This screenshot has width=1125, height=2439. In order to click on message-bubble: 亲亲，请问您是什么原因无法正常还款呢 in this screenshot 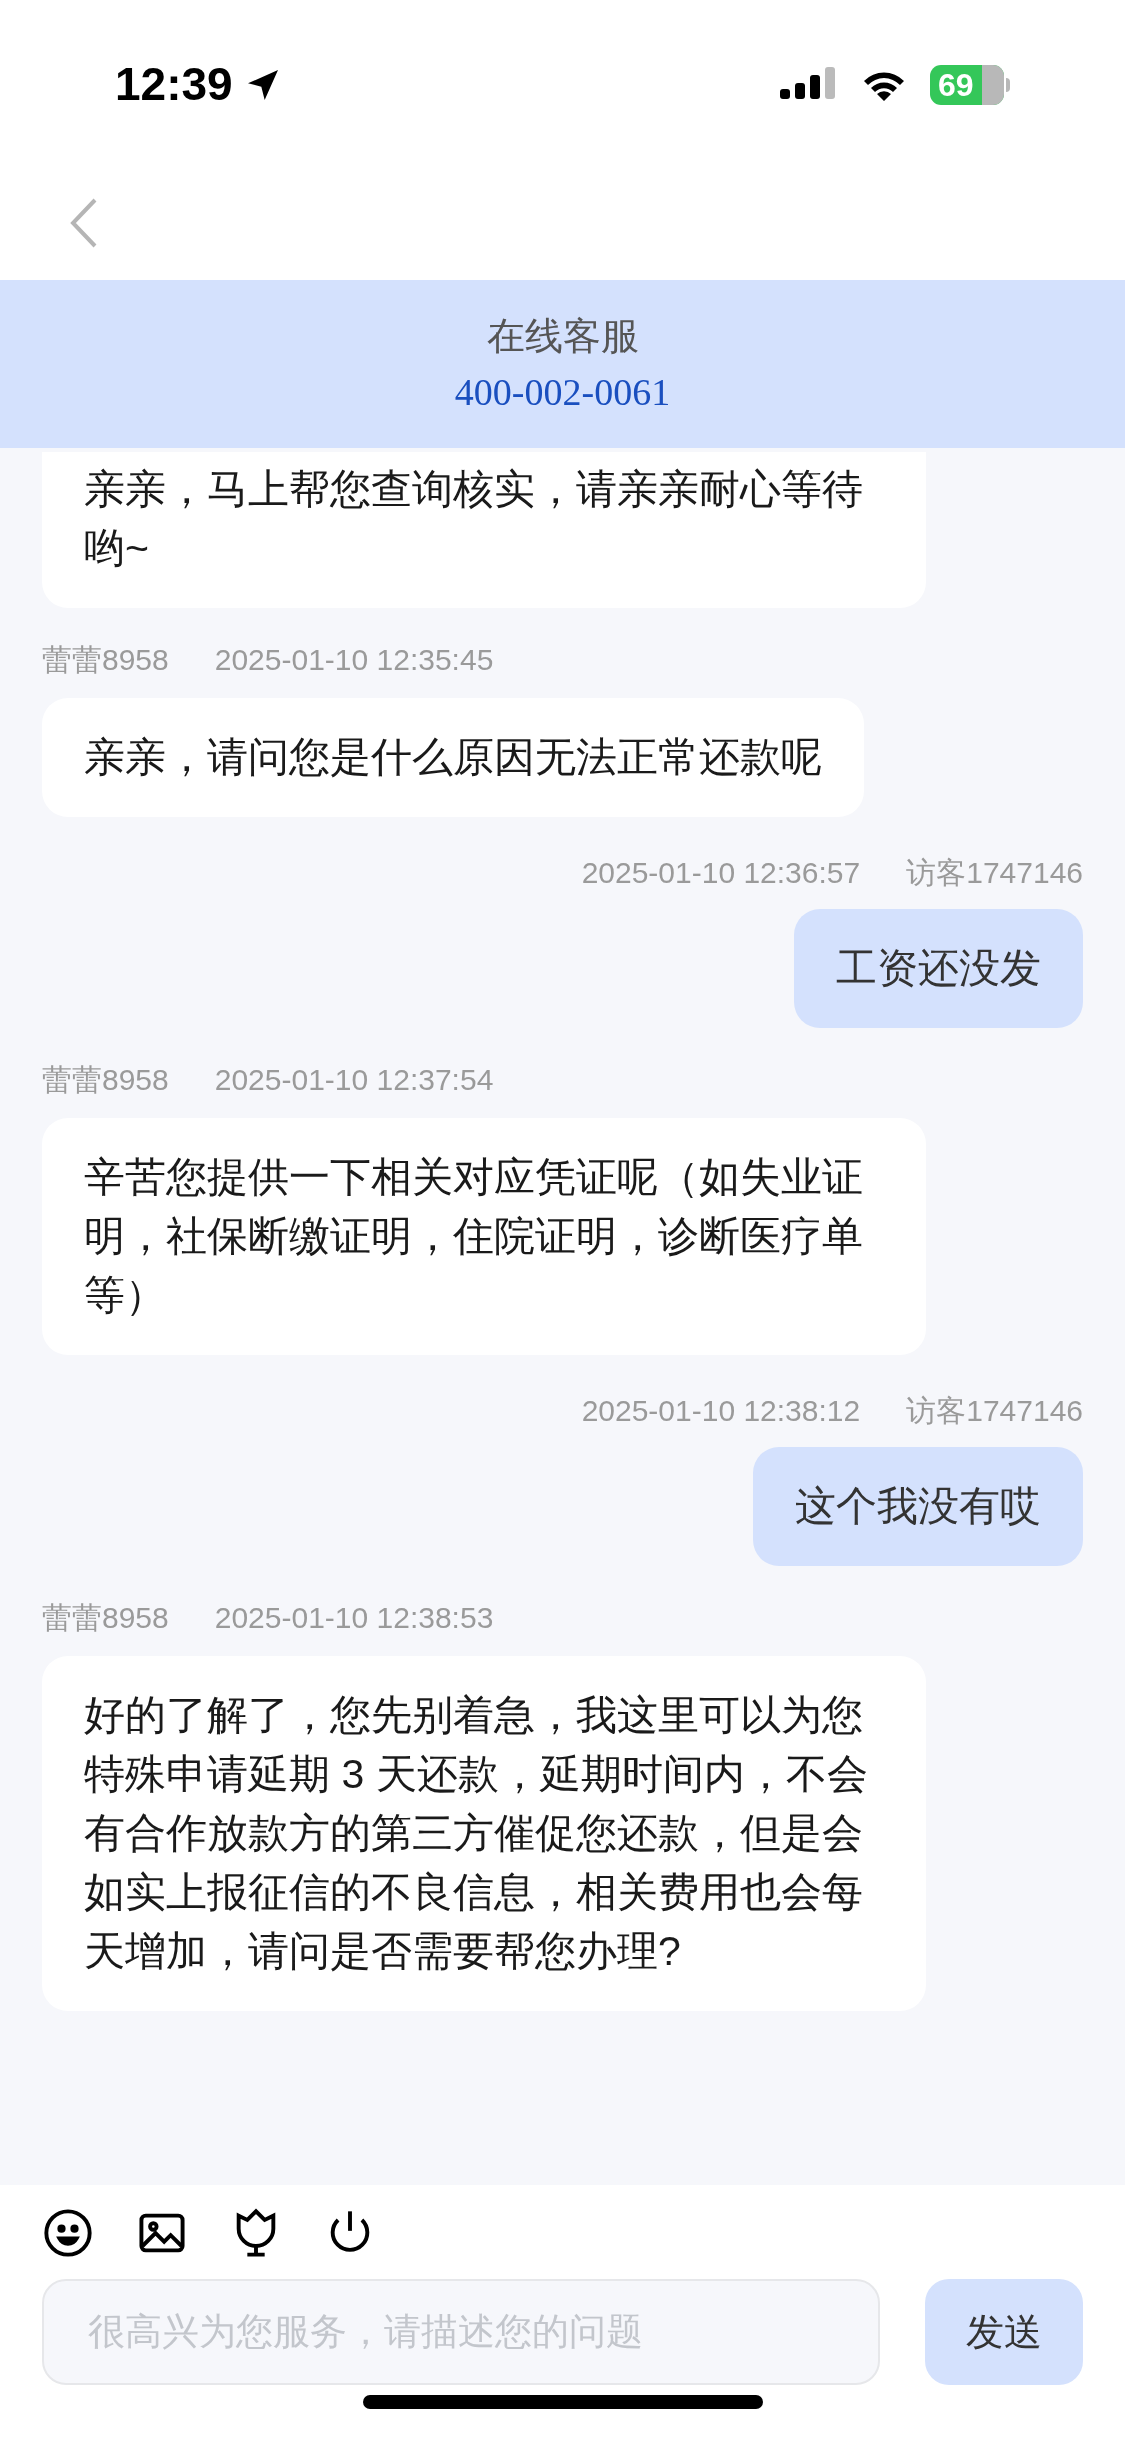, I will do `click(453, 757)`.